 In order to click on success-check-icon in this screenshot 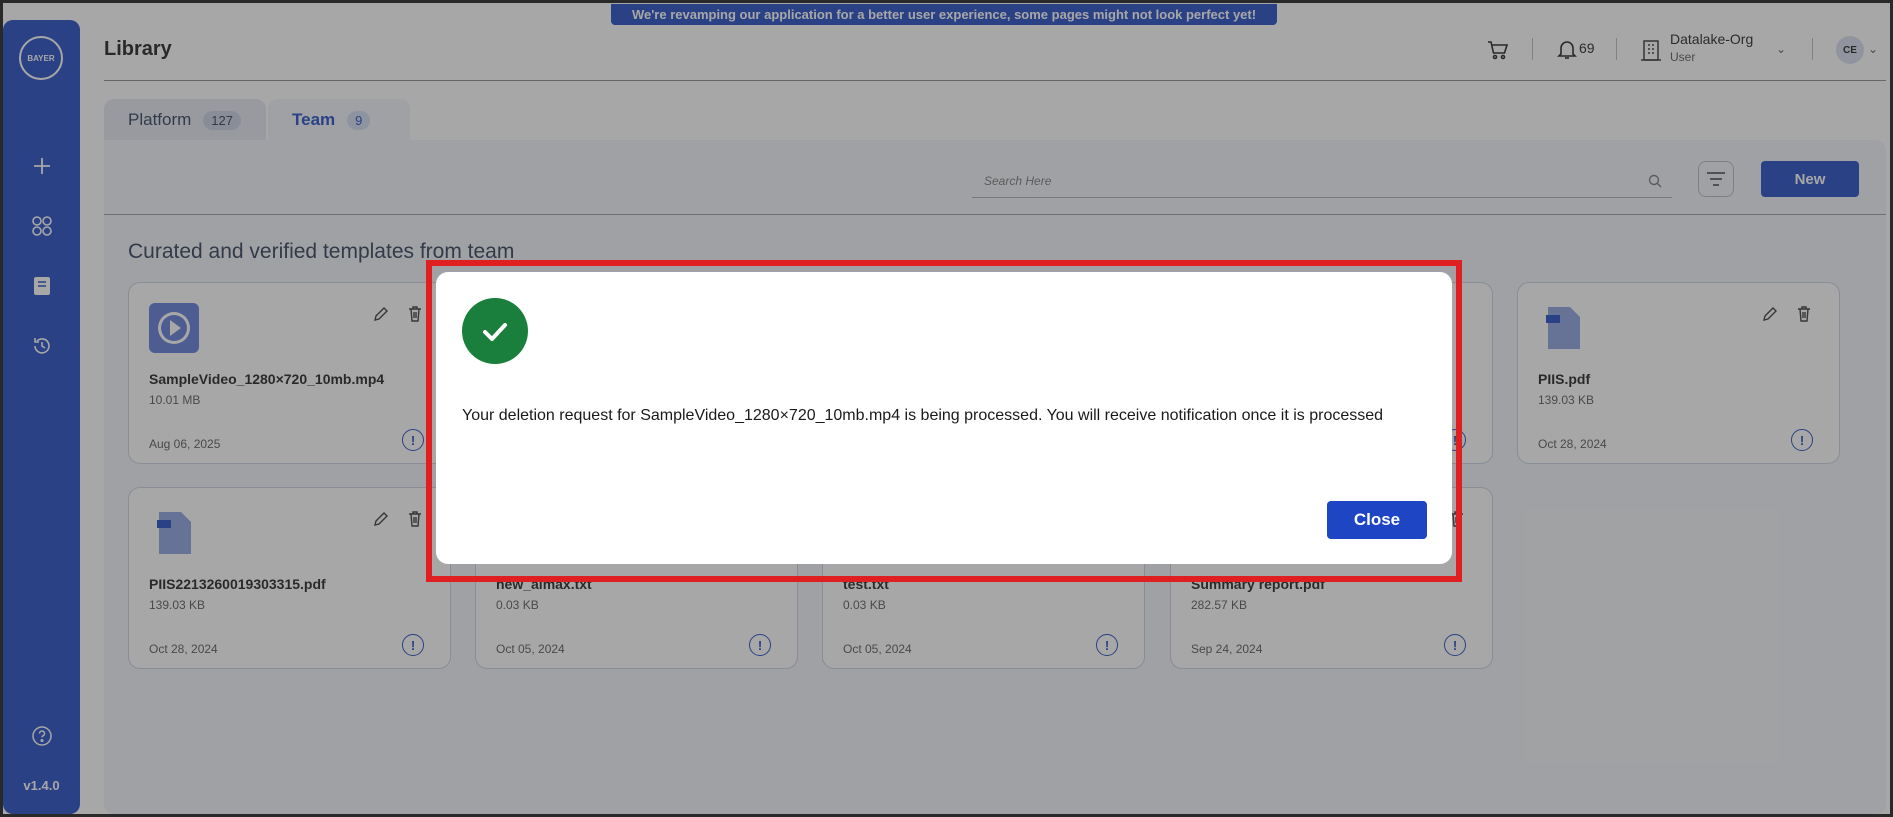, I will do `click(495, 331)`.